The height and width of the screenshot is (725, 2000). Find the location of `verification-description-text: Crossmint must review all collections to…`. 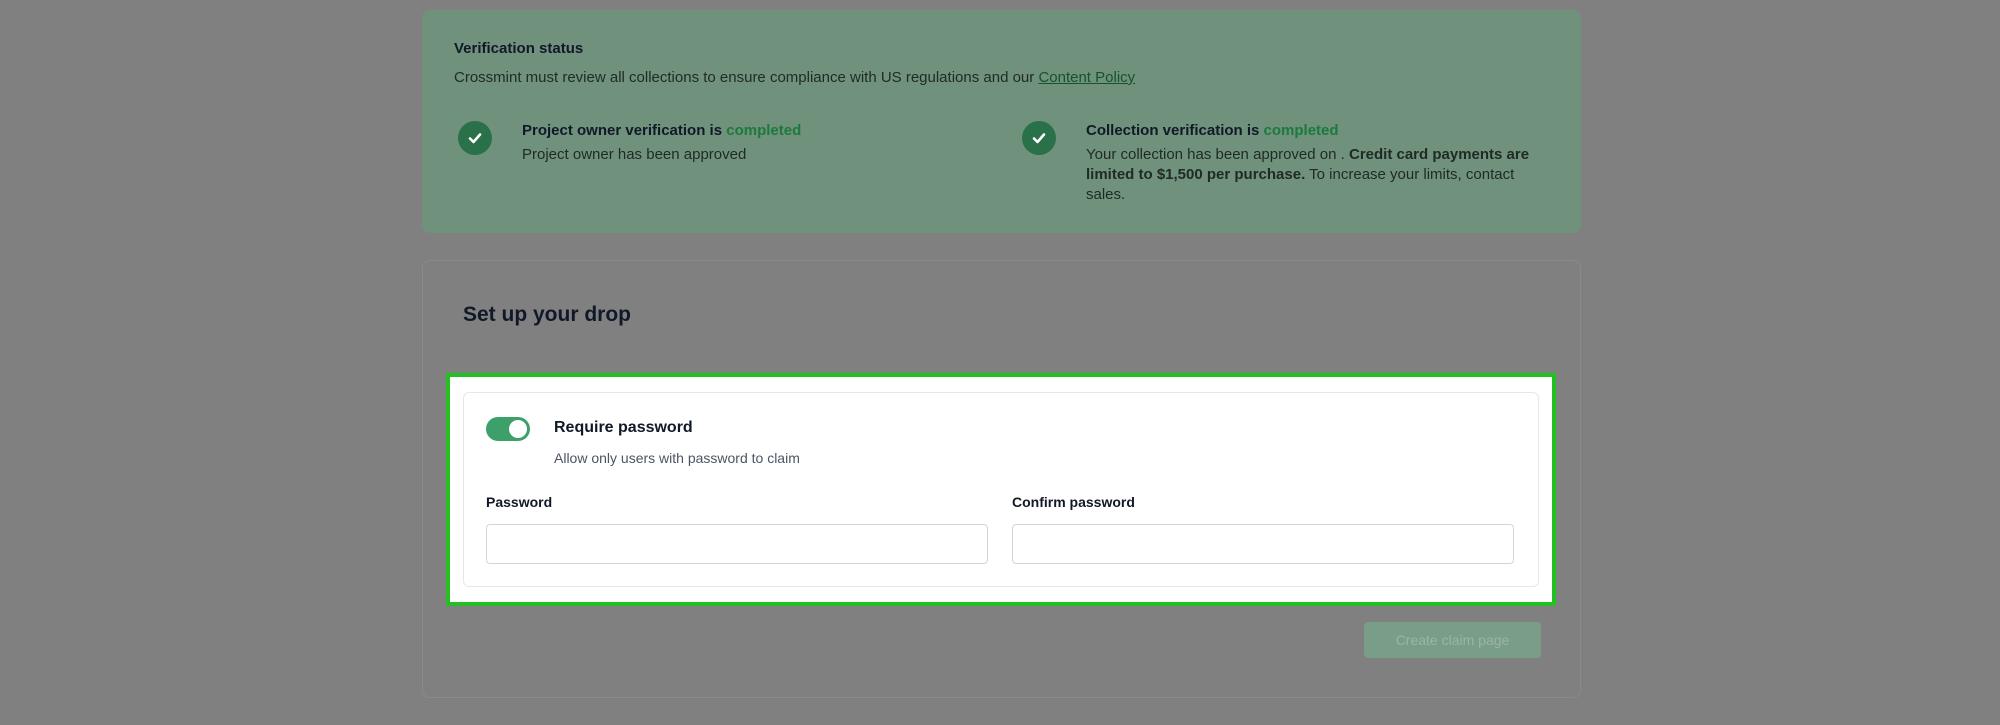

verification-description-text: Crossmint must review all collections to… is located at coordinates (744, 77).